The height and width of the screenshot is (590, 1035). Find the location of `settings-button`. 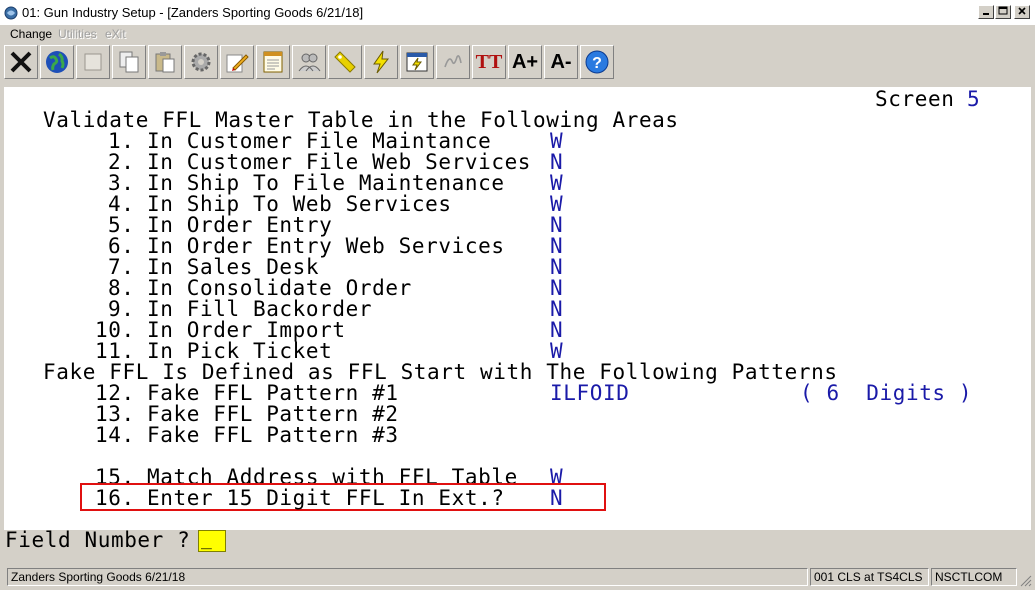

settings-button is located at coordinates (201, 62).